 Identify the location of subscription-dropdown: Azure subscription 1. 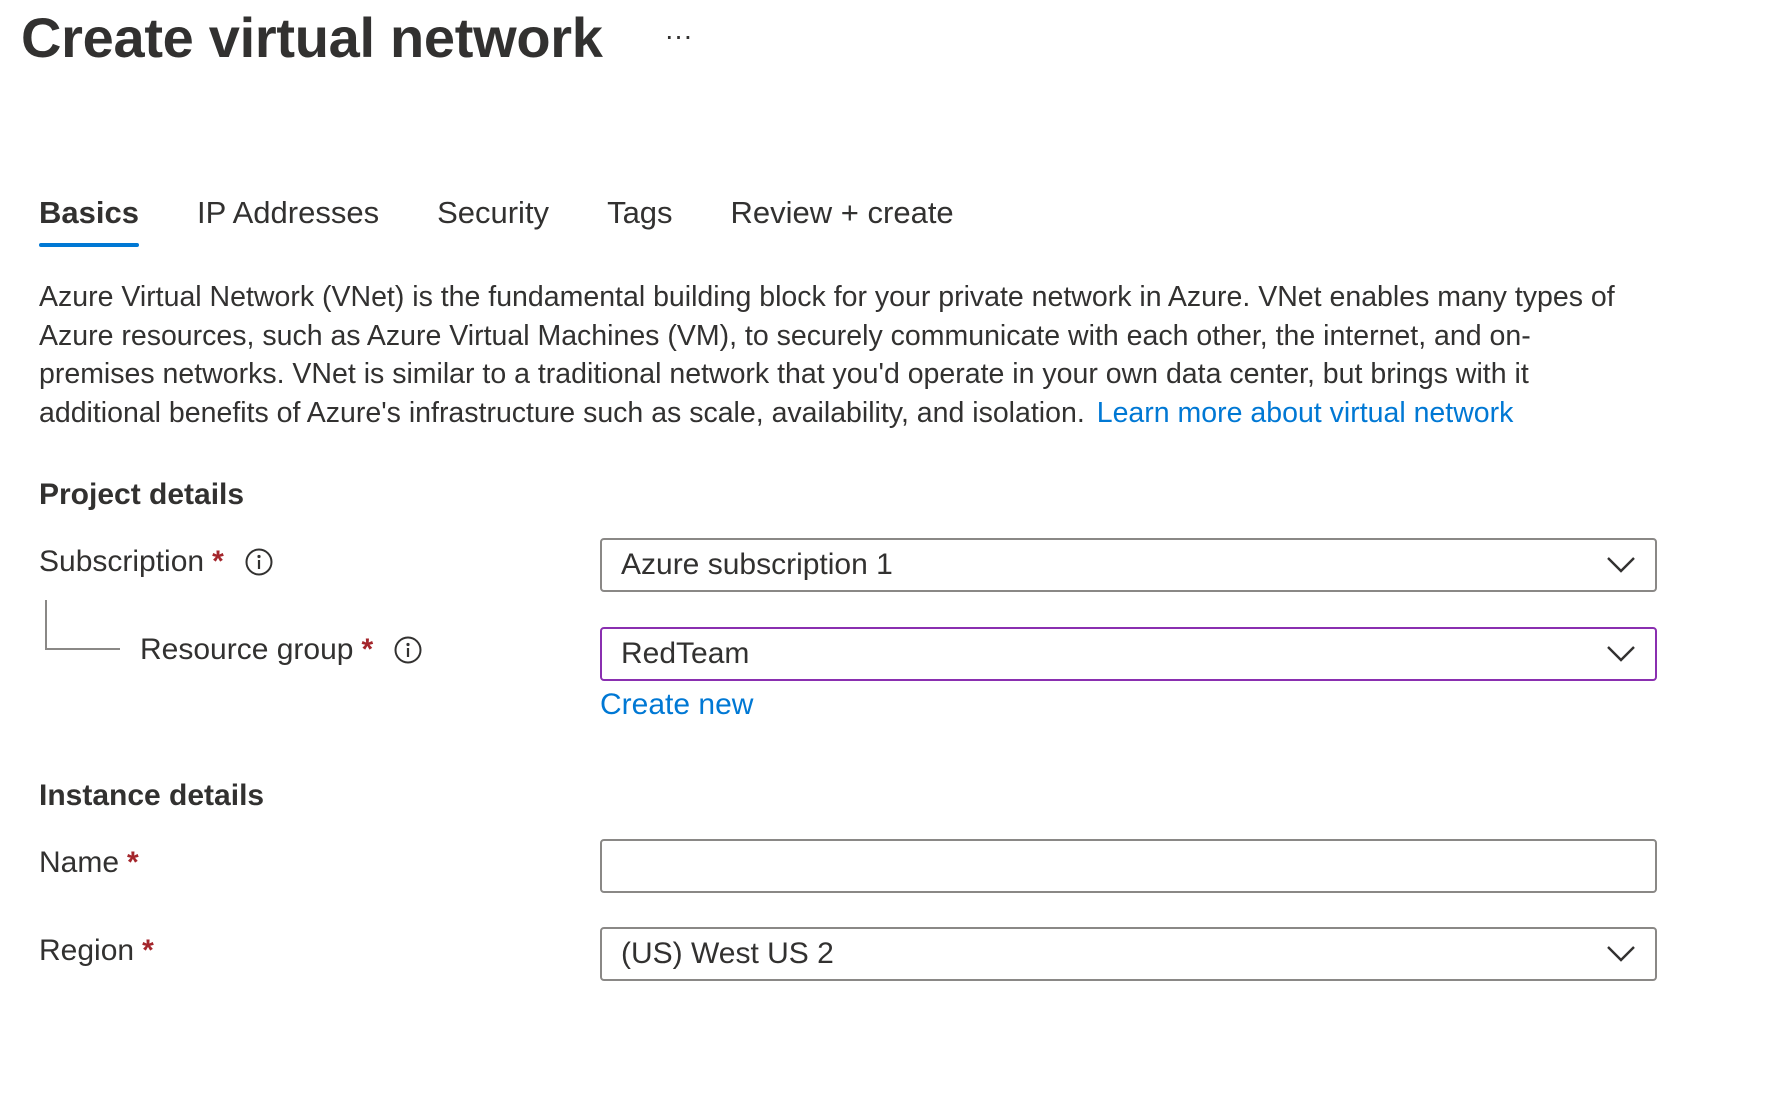
(1128, 565).